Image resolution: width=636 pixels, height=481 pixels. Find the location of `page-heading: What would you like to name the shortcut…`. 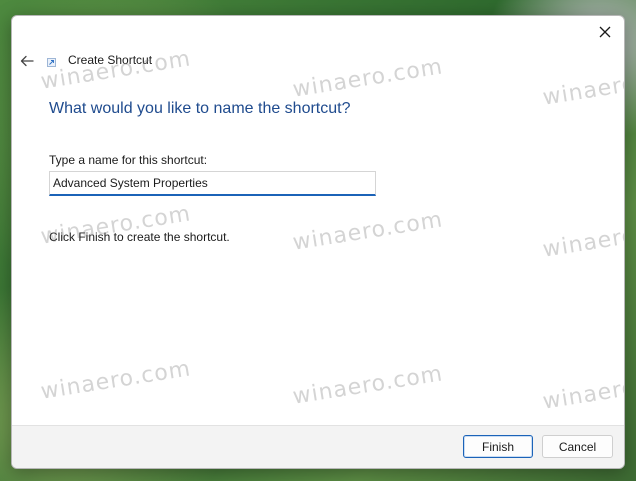

page-heading: What would you like to name the shortcut… is located at coordinates (200, 108).